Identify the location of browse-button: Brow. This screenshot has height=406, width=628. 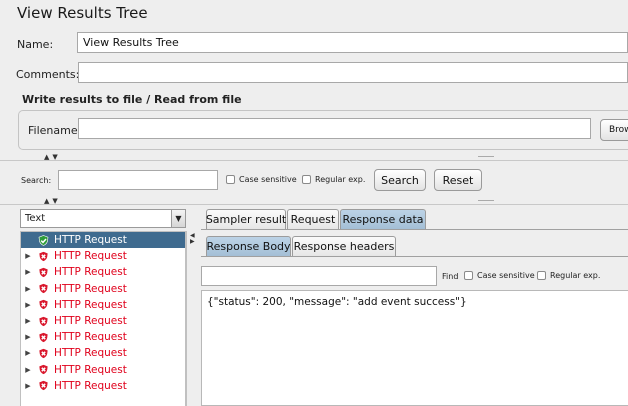
(614, 130).